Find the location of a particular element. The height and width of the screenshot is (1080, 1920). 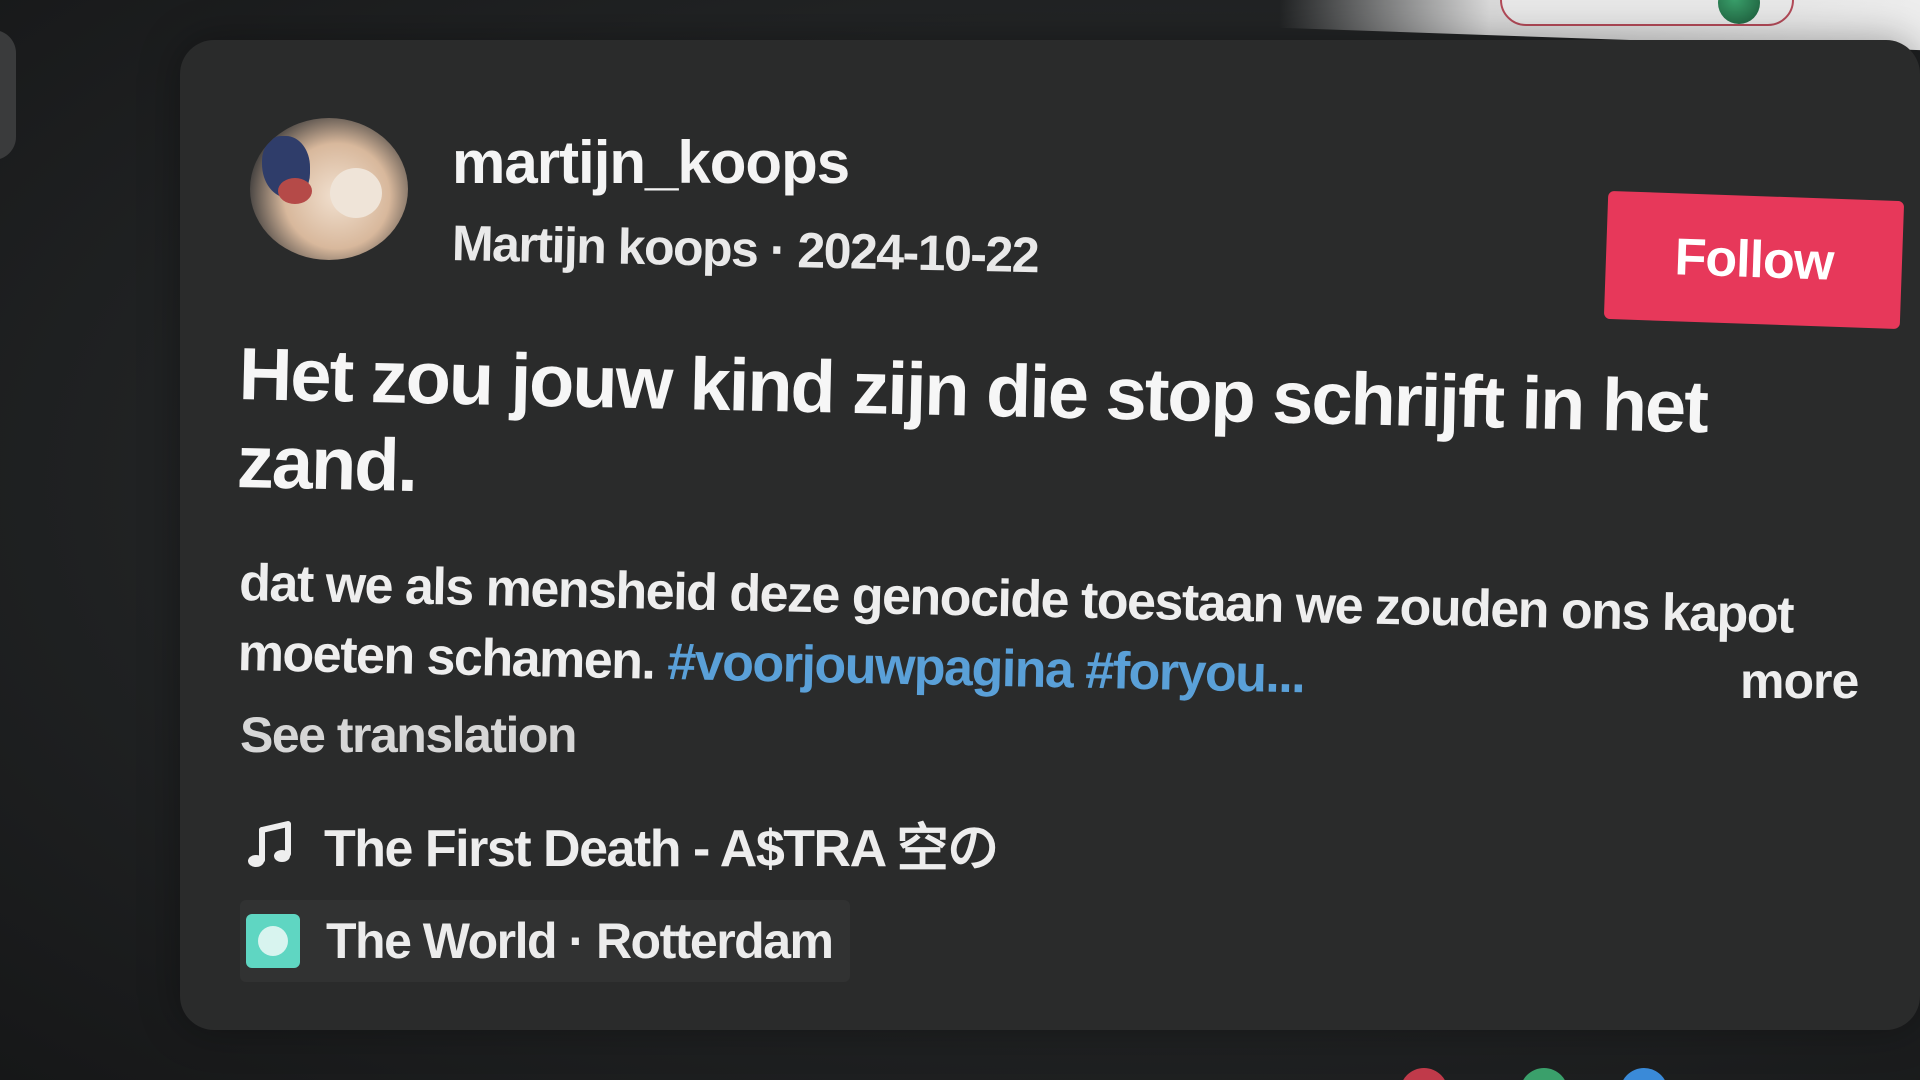

see-translation-link: See translation is located at coordinates (408, 735).